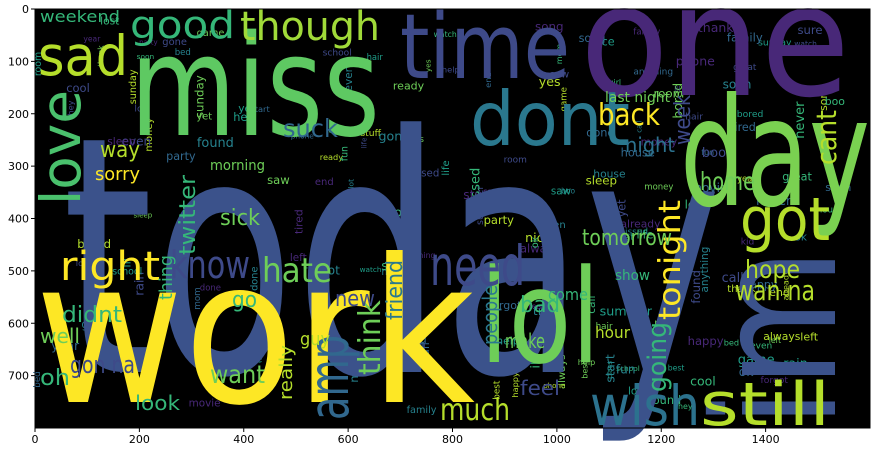  Describe the element at coordinates (157, 403) in the screenshot. I see `word-look: look` at that location.